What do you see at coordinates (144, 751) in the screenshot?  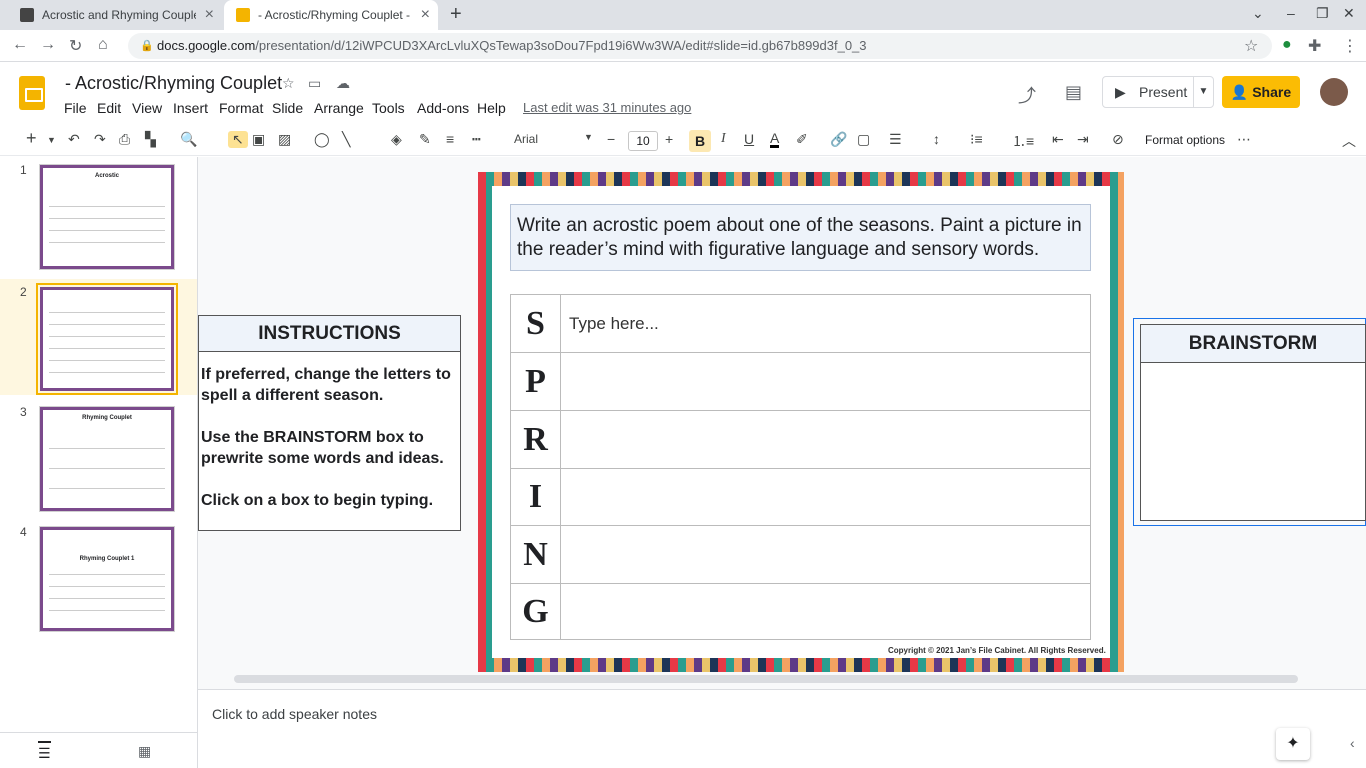 I see `grid-view-icon: ▦` at bounding box center [144, 751].